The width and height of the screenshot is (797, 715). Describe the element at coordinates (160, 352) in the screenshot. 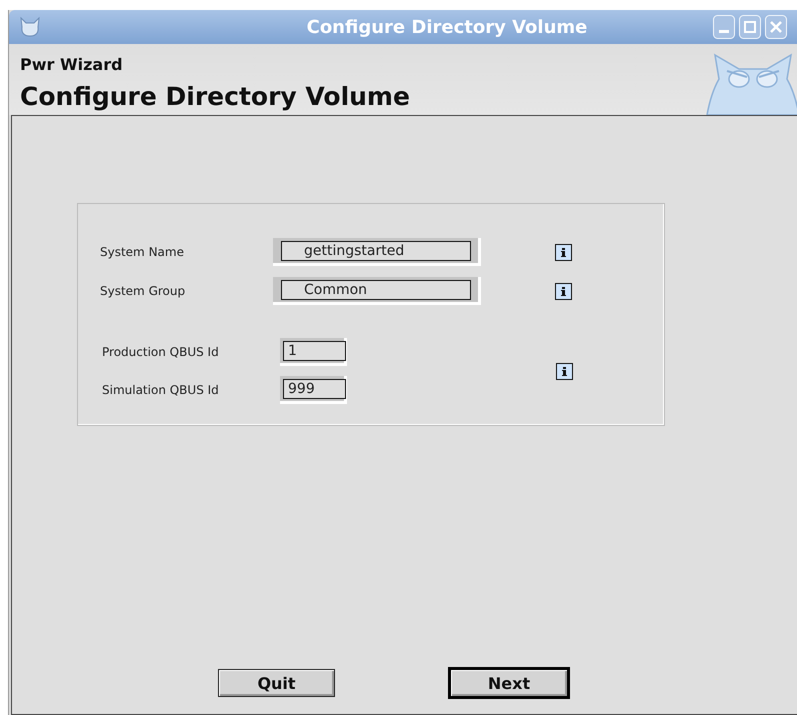

I see `field-label: Production QBUS Id` at that location.